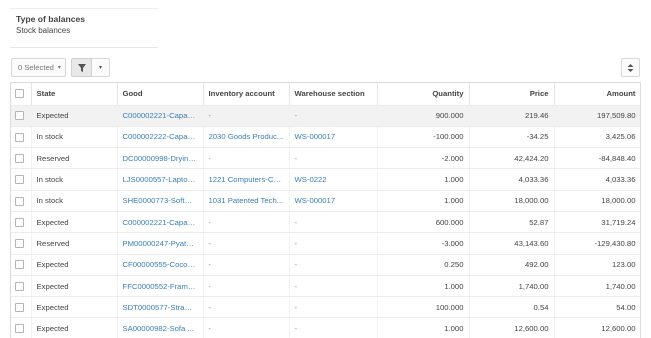 This screenshot has width=651, height=338. What do you see at coordinates (512, 94) in the screenshot?
I see `column-header-price: Price` at bounding box center [512, 94].